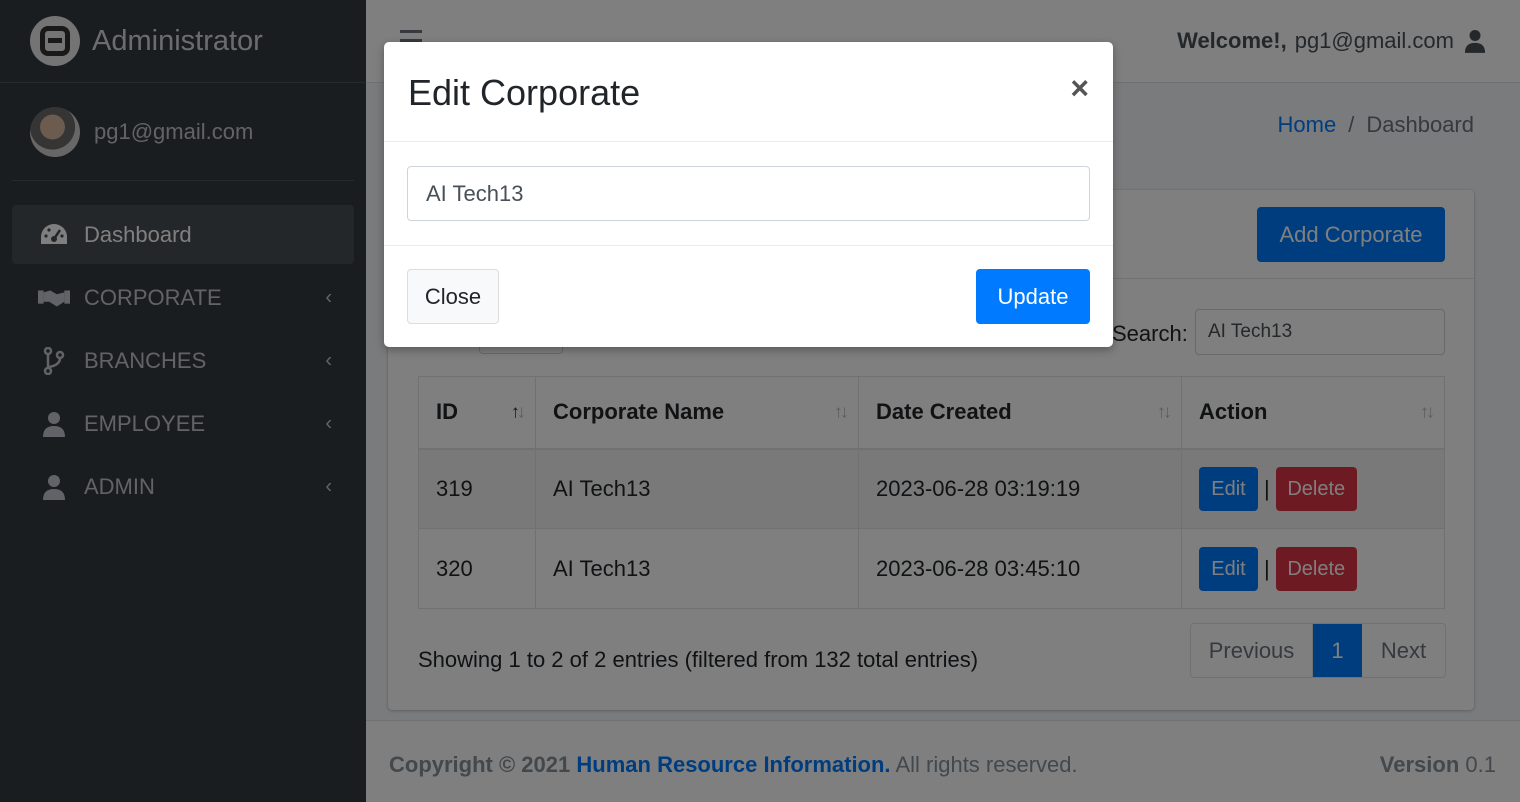  I want to click on close-icon: ×, so click(1079, 88).